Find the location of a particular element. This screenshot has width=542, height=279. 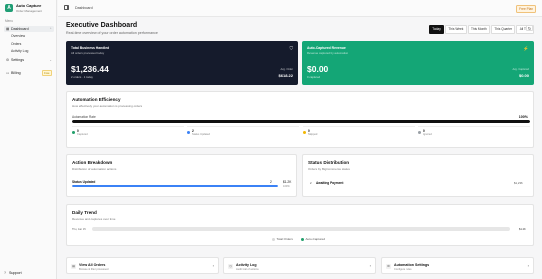

legend-label: Total Orders is located at coordinates (284, 239).